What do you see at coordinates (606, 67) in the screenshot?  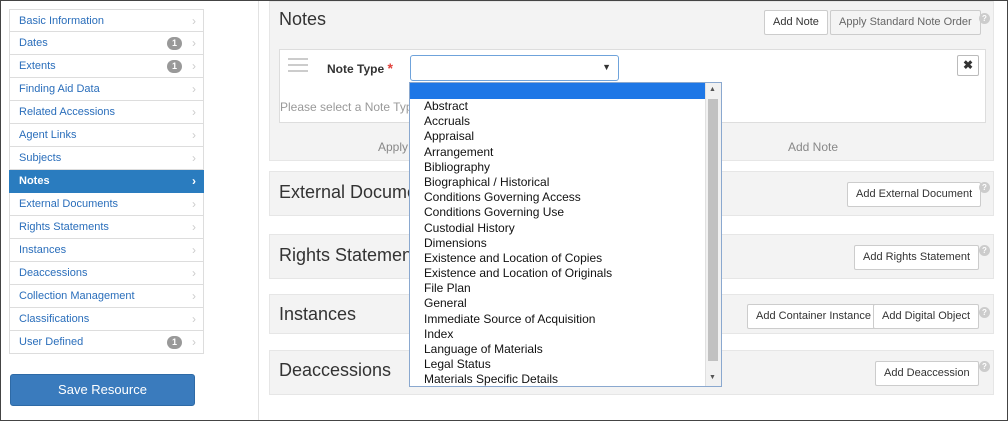 I see `chevron-down-icon: ▼` at bounding box center [606, 67].